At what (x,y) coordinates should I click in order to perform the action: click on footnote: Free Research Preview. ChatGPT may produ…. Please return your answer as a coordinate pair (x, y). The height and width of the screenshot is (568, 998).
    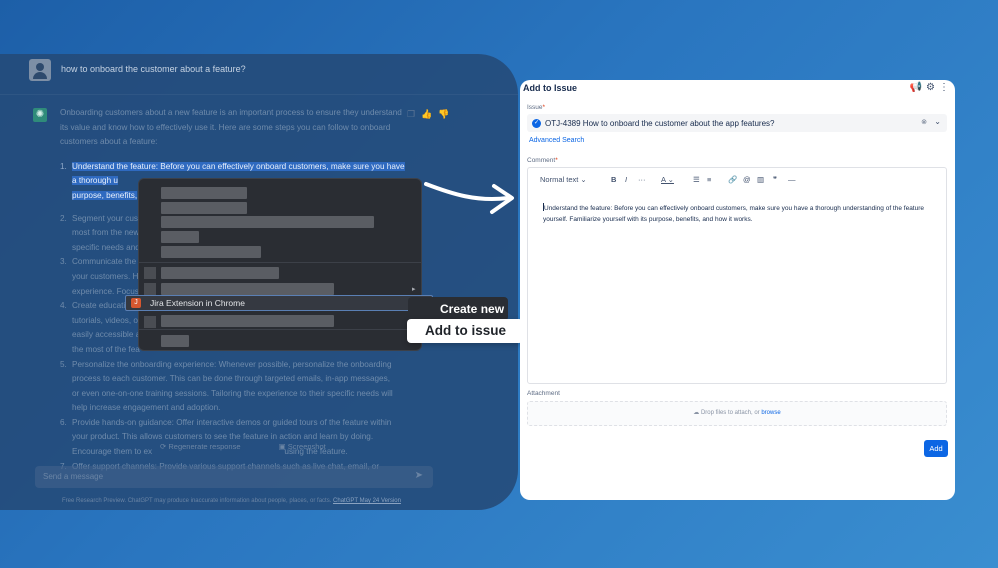
    Looking at the image, I should click on (231, 501).